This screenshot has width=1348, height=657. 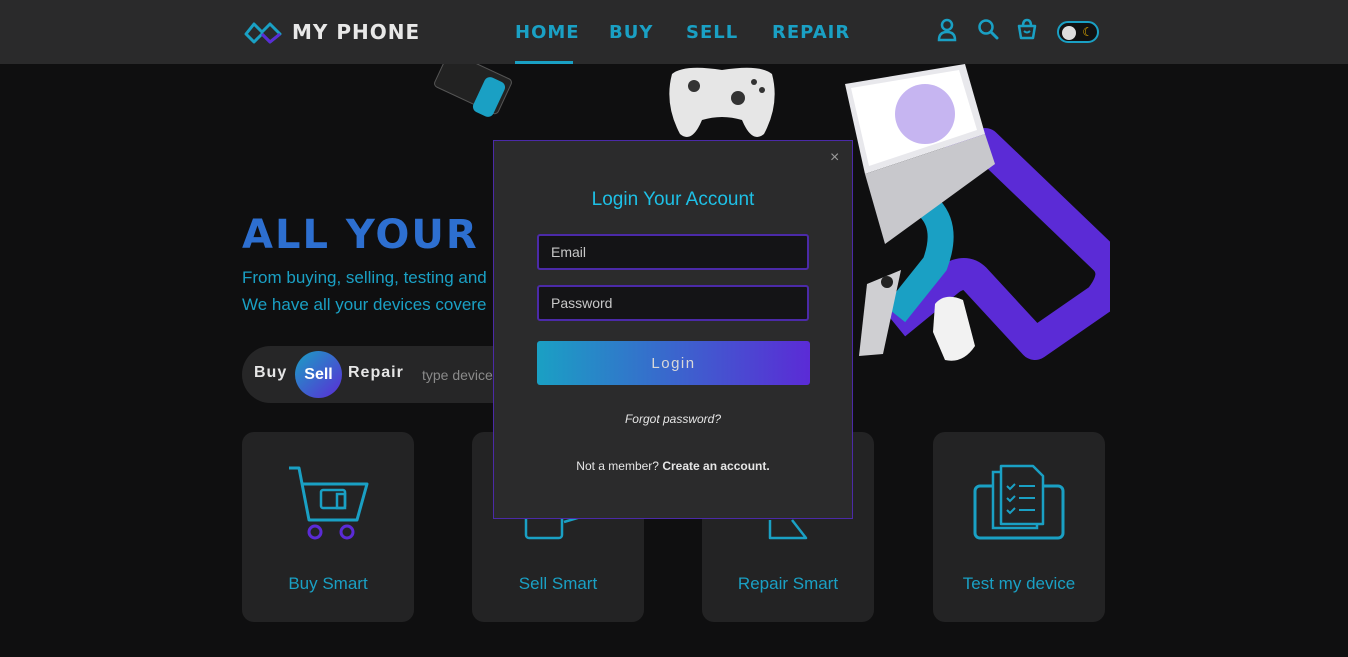 What do you see at coordinates (673, 252) in the screenshot?
I see `email-field` at bounding box center [673, 252].